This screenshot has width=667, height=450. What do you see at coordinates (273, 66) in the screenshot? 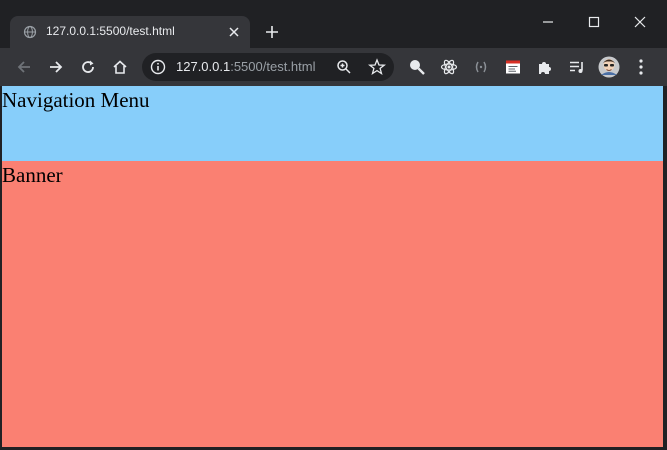
I see `url-path: :5500/test.html` at bounding box center [273, 66].